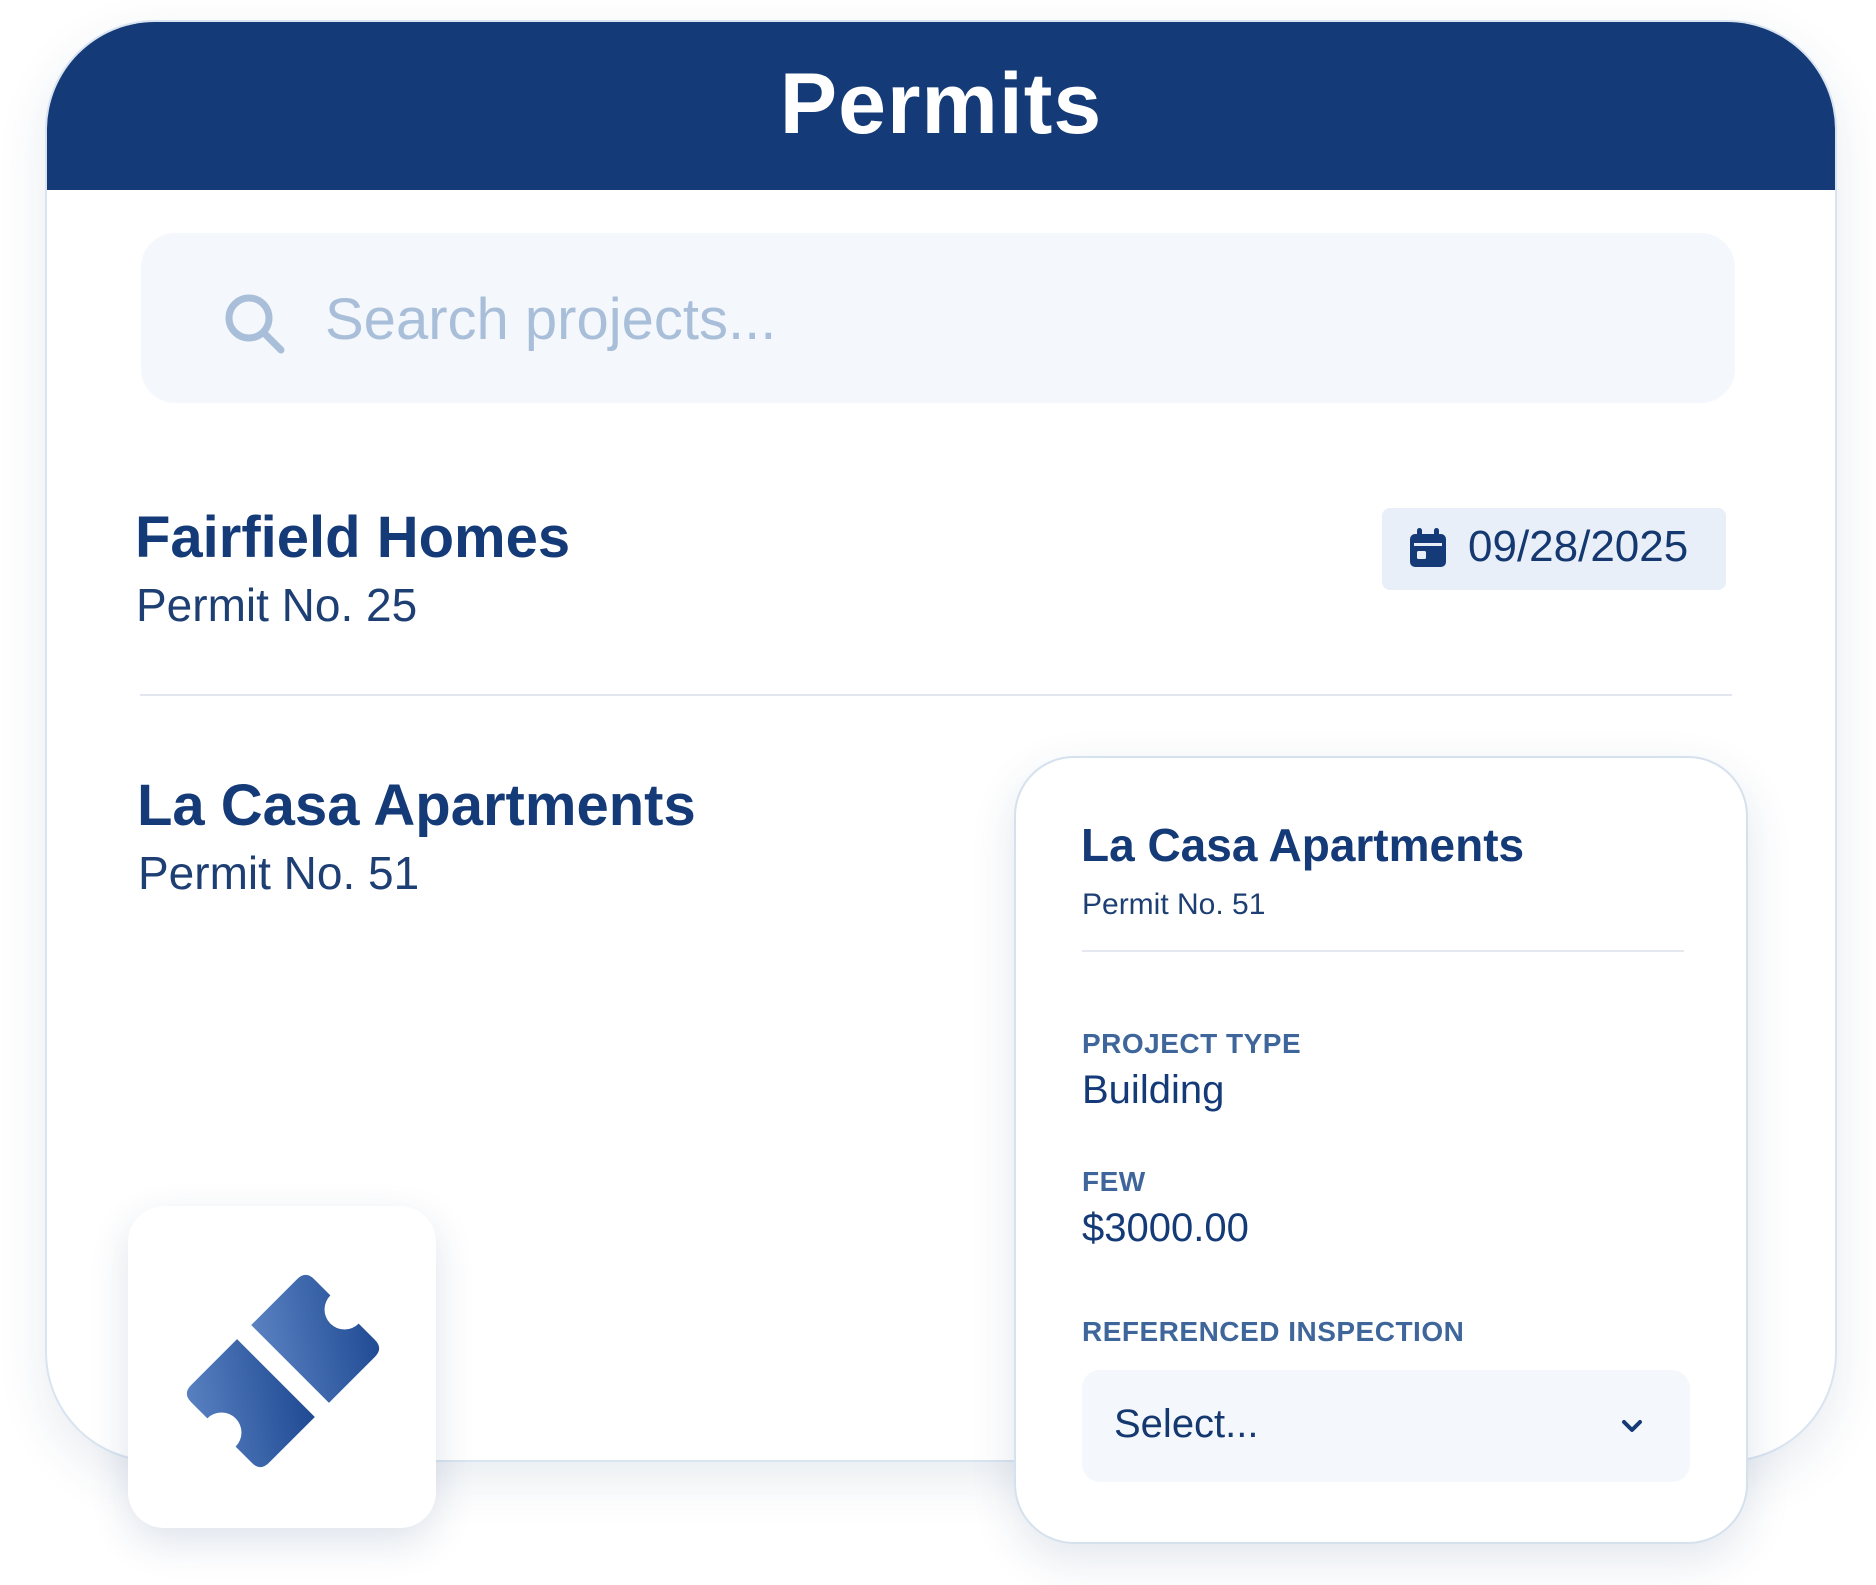  Describe the element at coordinates (936, 695) in the screenshot. I see `list-divider` at that location.